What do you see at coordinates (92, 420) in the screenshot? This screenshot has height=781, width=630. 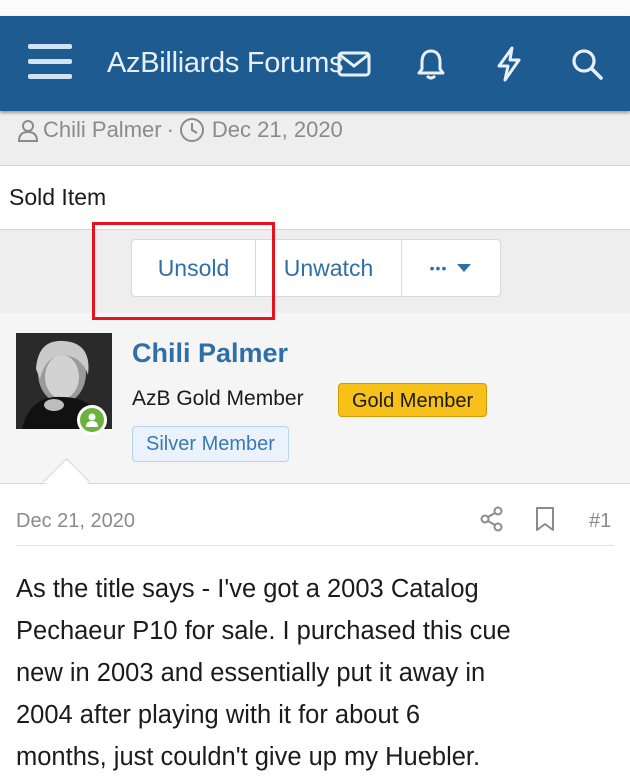 I see `online-status-icon` at bounding box center [92, 420].